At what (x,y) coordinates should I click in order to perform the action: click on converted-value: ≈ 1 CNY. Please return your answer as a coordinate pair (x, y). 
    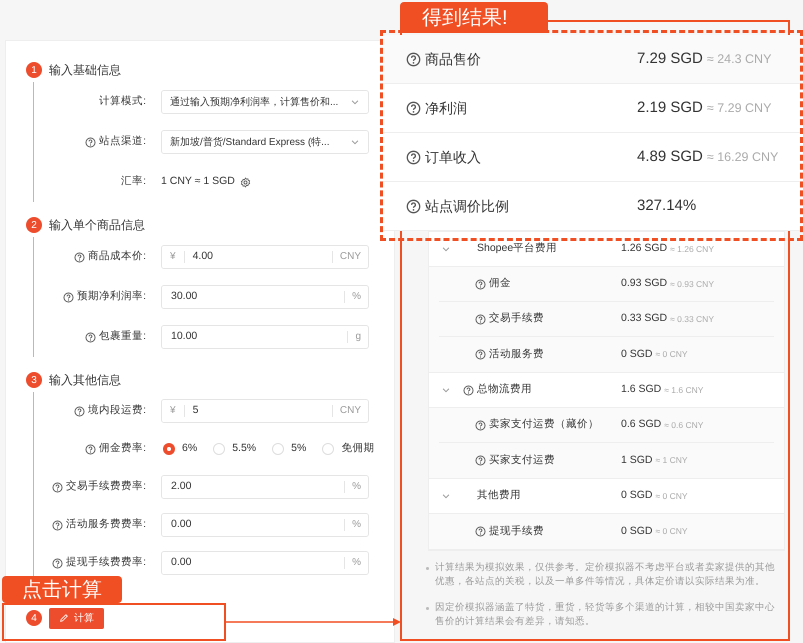
    Looking at the image, I should click on (672, 460).